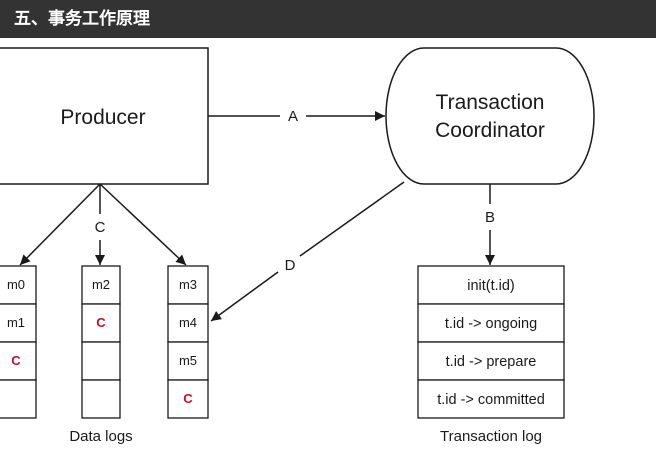 This screenshot has height=458, width=656. What do you see at coordinates (491, 436) in the screenshot?
I see `transaction-log-caption: Transaction log` at bounding box center [491, 436].